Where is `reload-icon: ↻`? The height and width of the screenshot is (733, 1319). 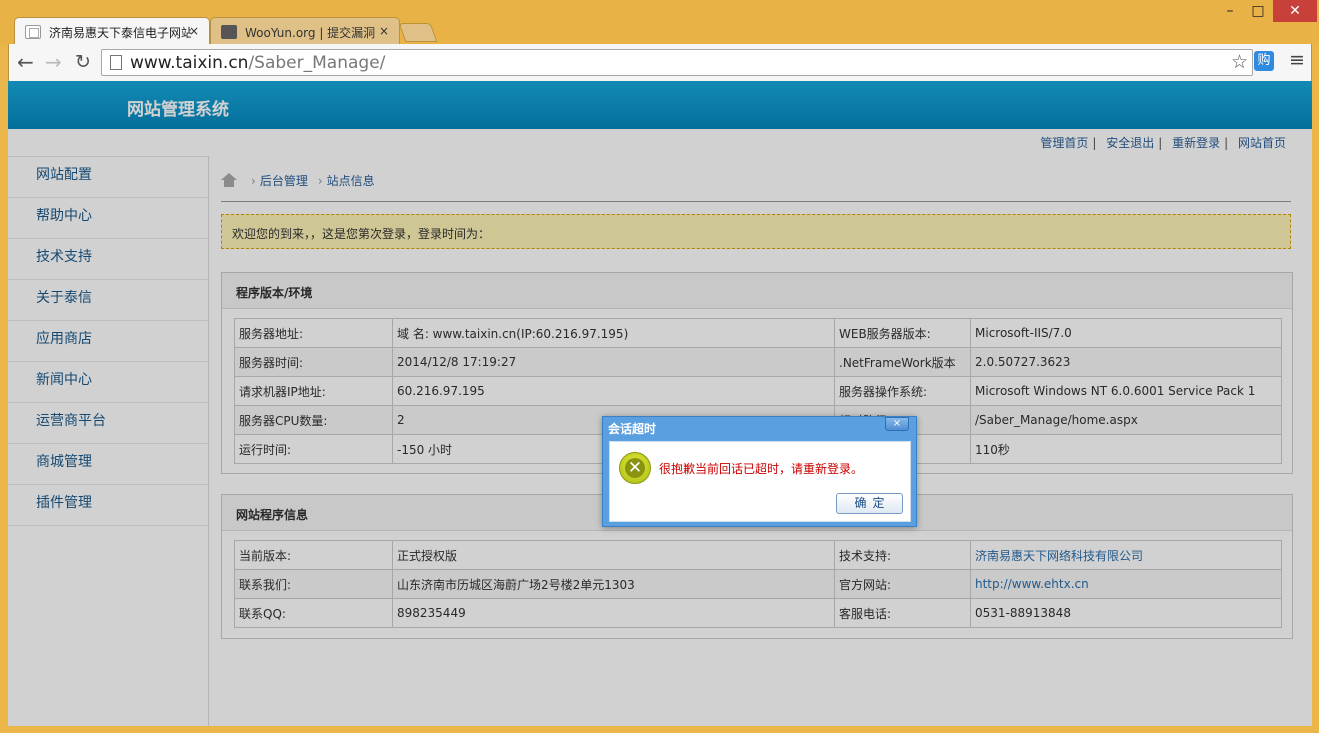
reload-icon: ↻ is located at coordinates (83, 62).